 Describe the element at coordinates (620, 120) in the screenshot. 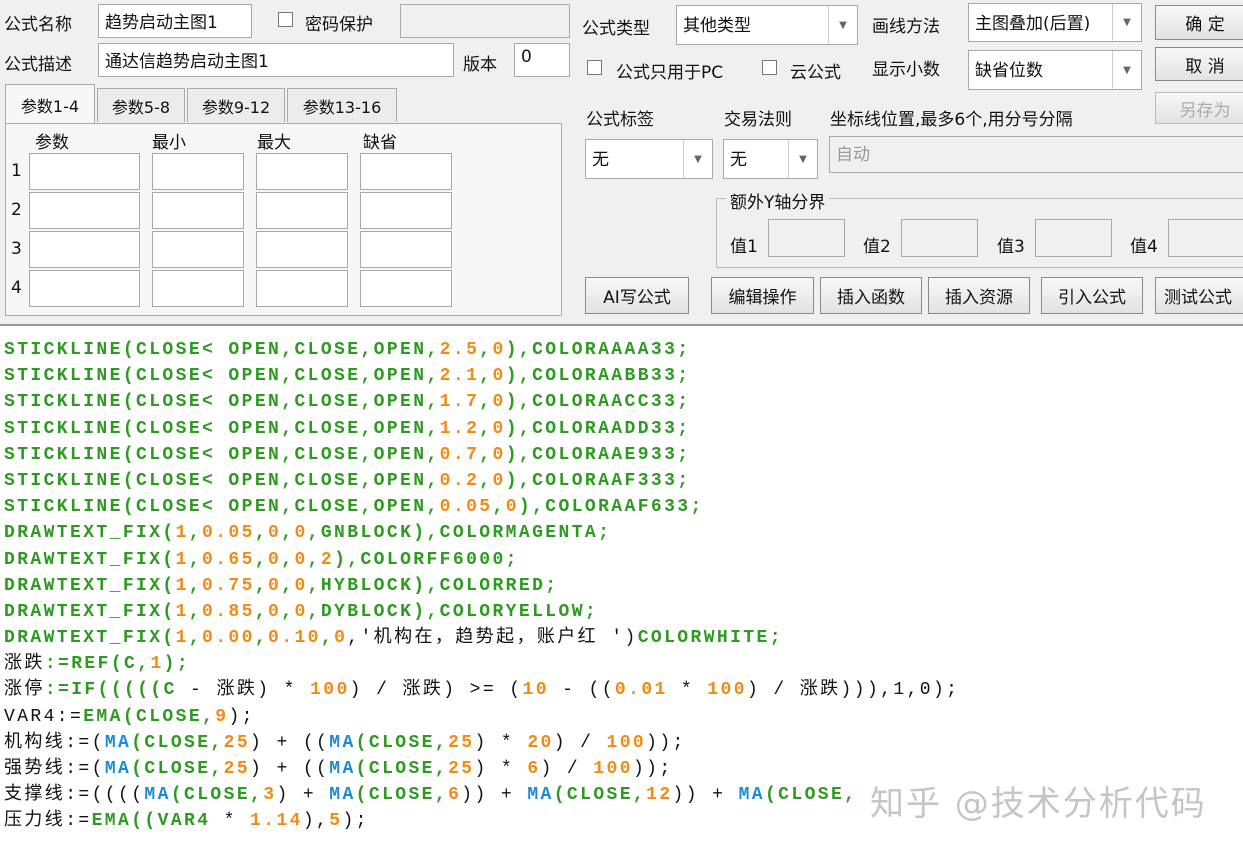

I see `formula-tag-label: 公式标签` at that location.